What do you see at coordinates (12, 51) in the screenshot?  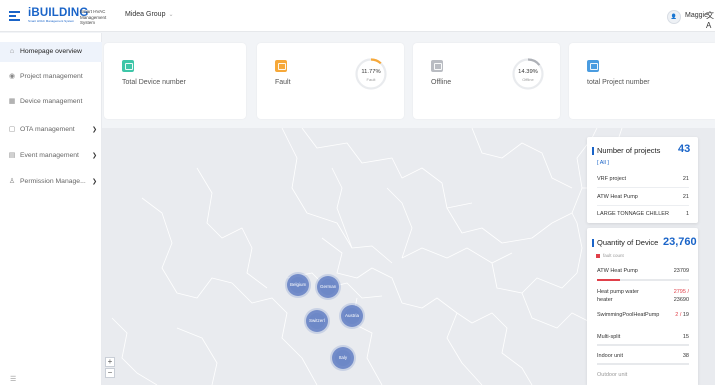 I see `home-icon: ⌂` at bounding box center [12, 51].